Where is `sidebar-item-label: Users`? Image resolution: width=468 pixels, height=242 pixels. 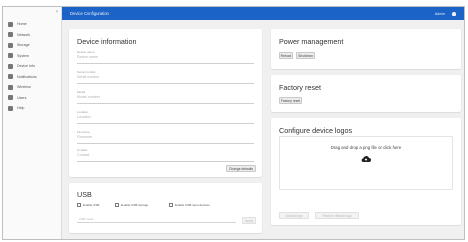 sidebar-item-label: Users is located at coordinates (22, 97).